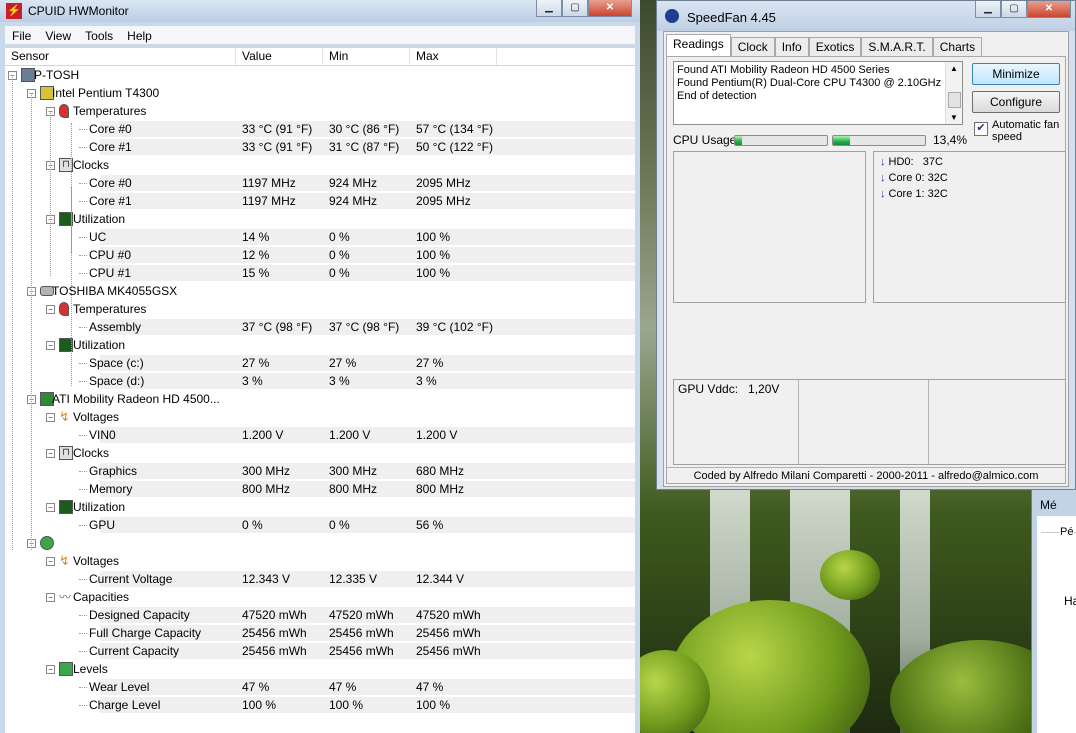  I want to click on sensor-label: Assembly, so click(115, 327).